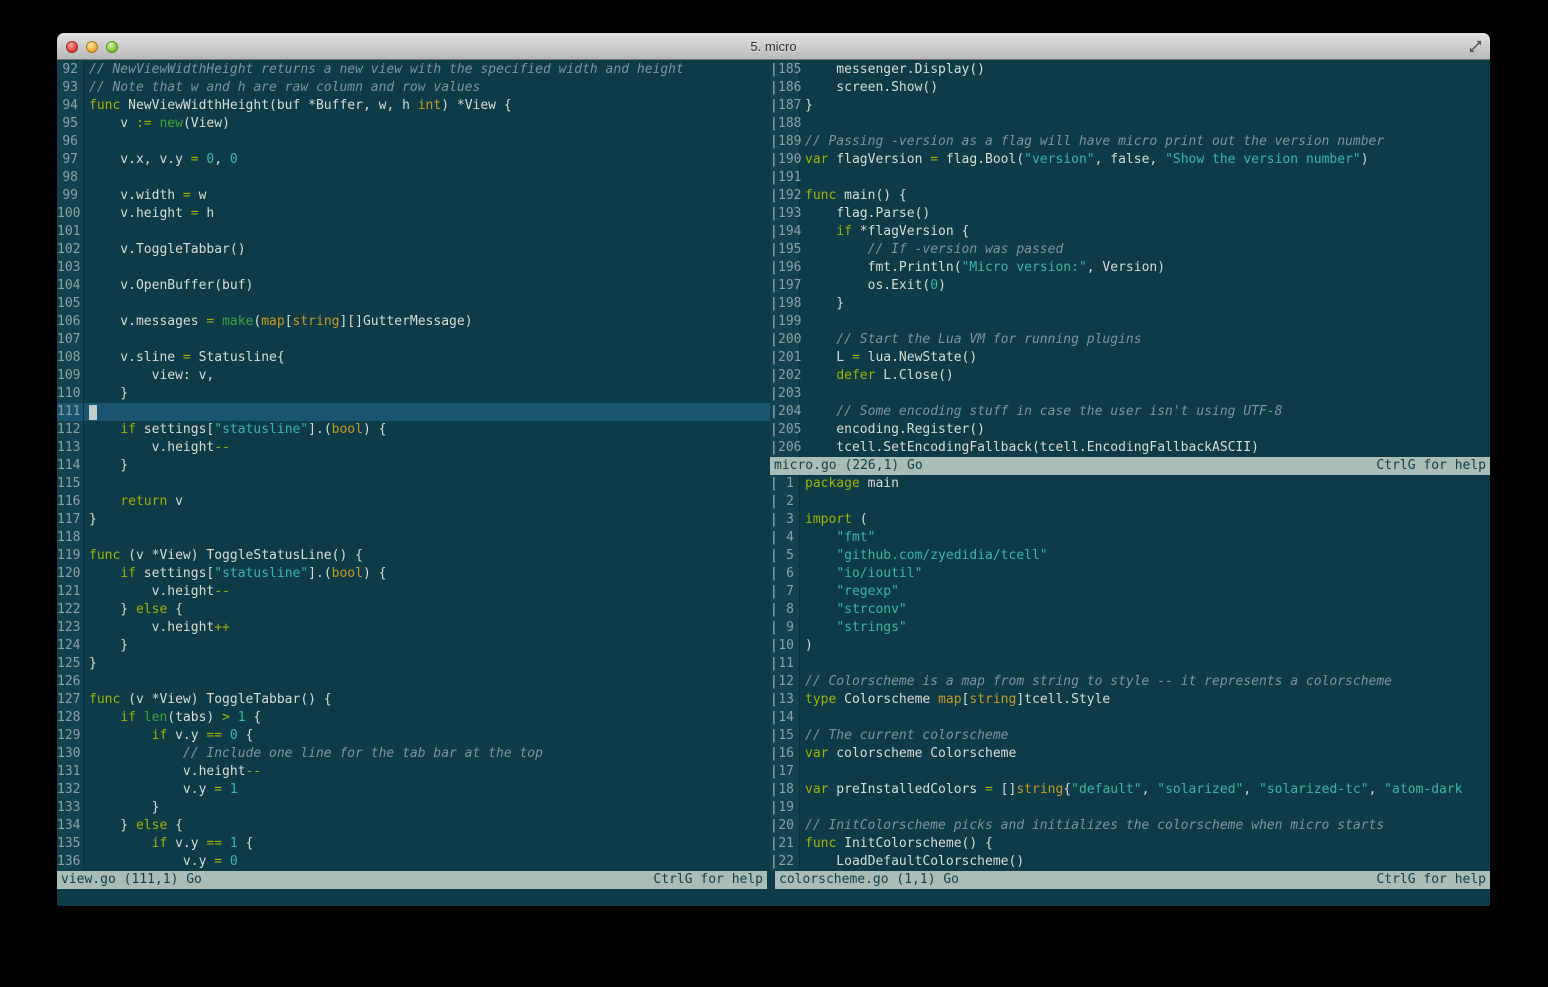 This screenshot has width=1548, height=987. Describe the element at coordinates (413, 826) in the screenshot. I see `code-line: 134 } else {` at that location.